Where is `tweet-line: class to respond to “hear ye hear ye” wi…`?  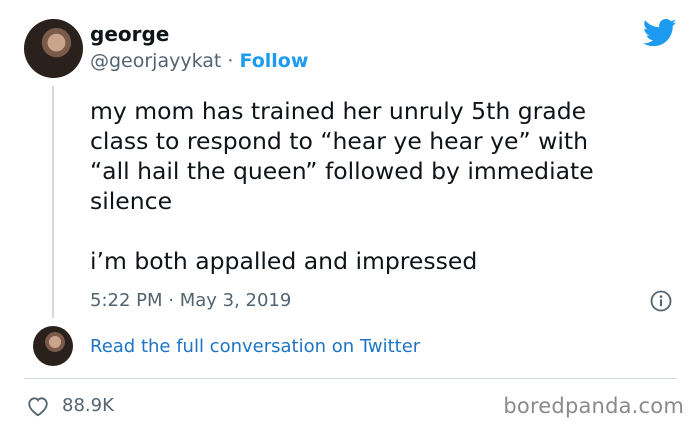
tweet-line: class to respond to “hear ye hear ye” wi… is located at coordinates (339, 141).